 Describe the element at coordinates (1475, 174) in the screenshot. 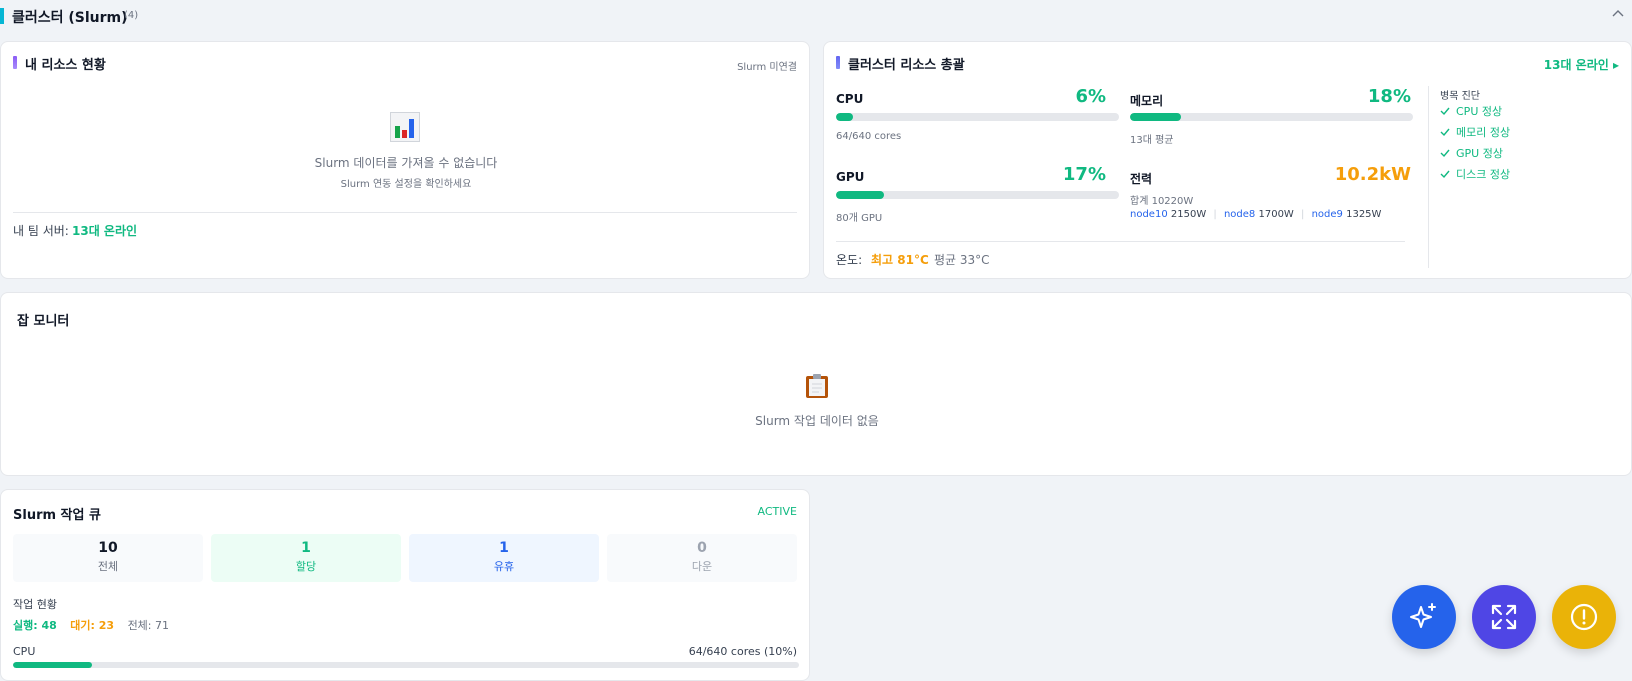

I see `bottleneck-item: 디스크 정상` at that location.